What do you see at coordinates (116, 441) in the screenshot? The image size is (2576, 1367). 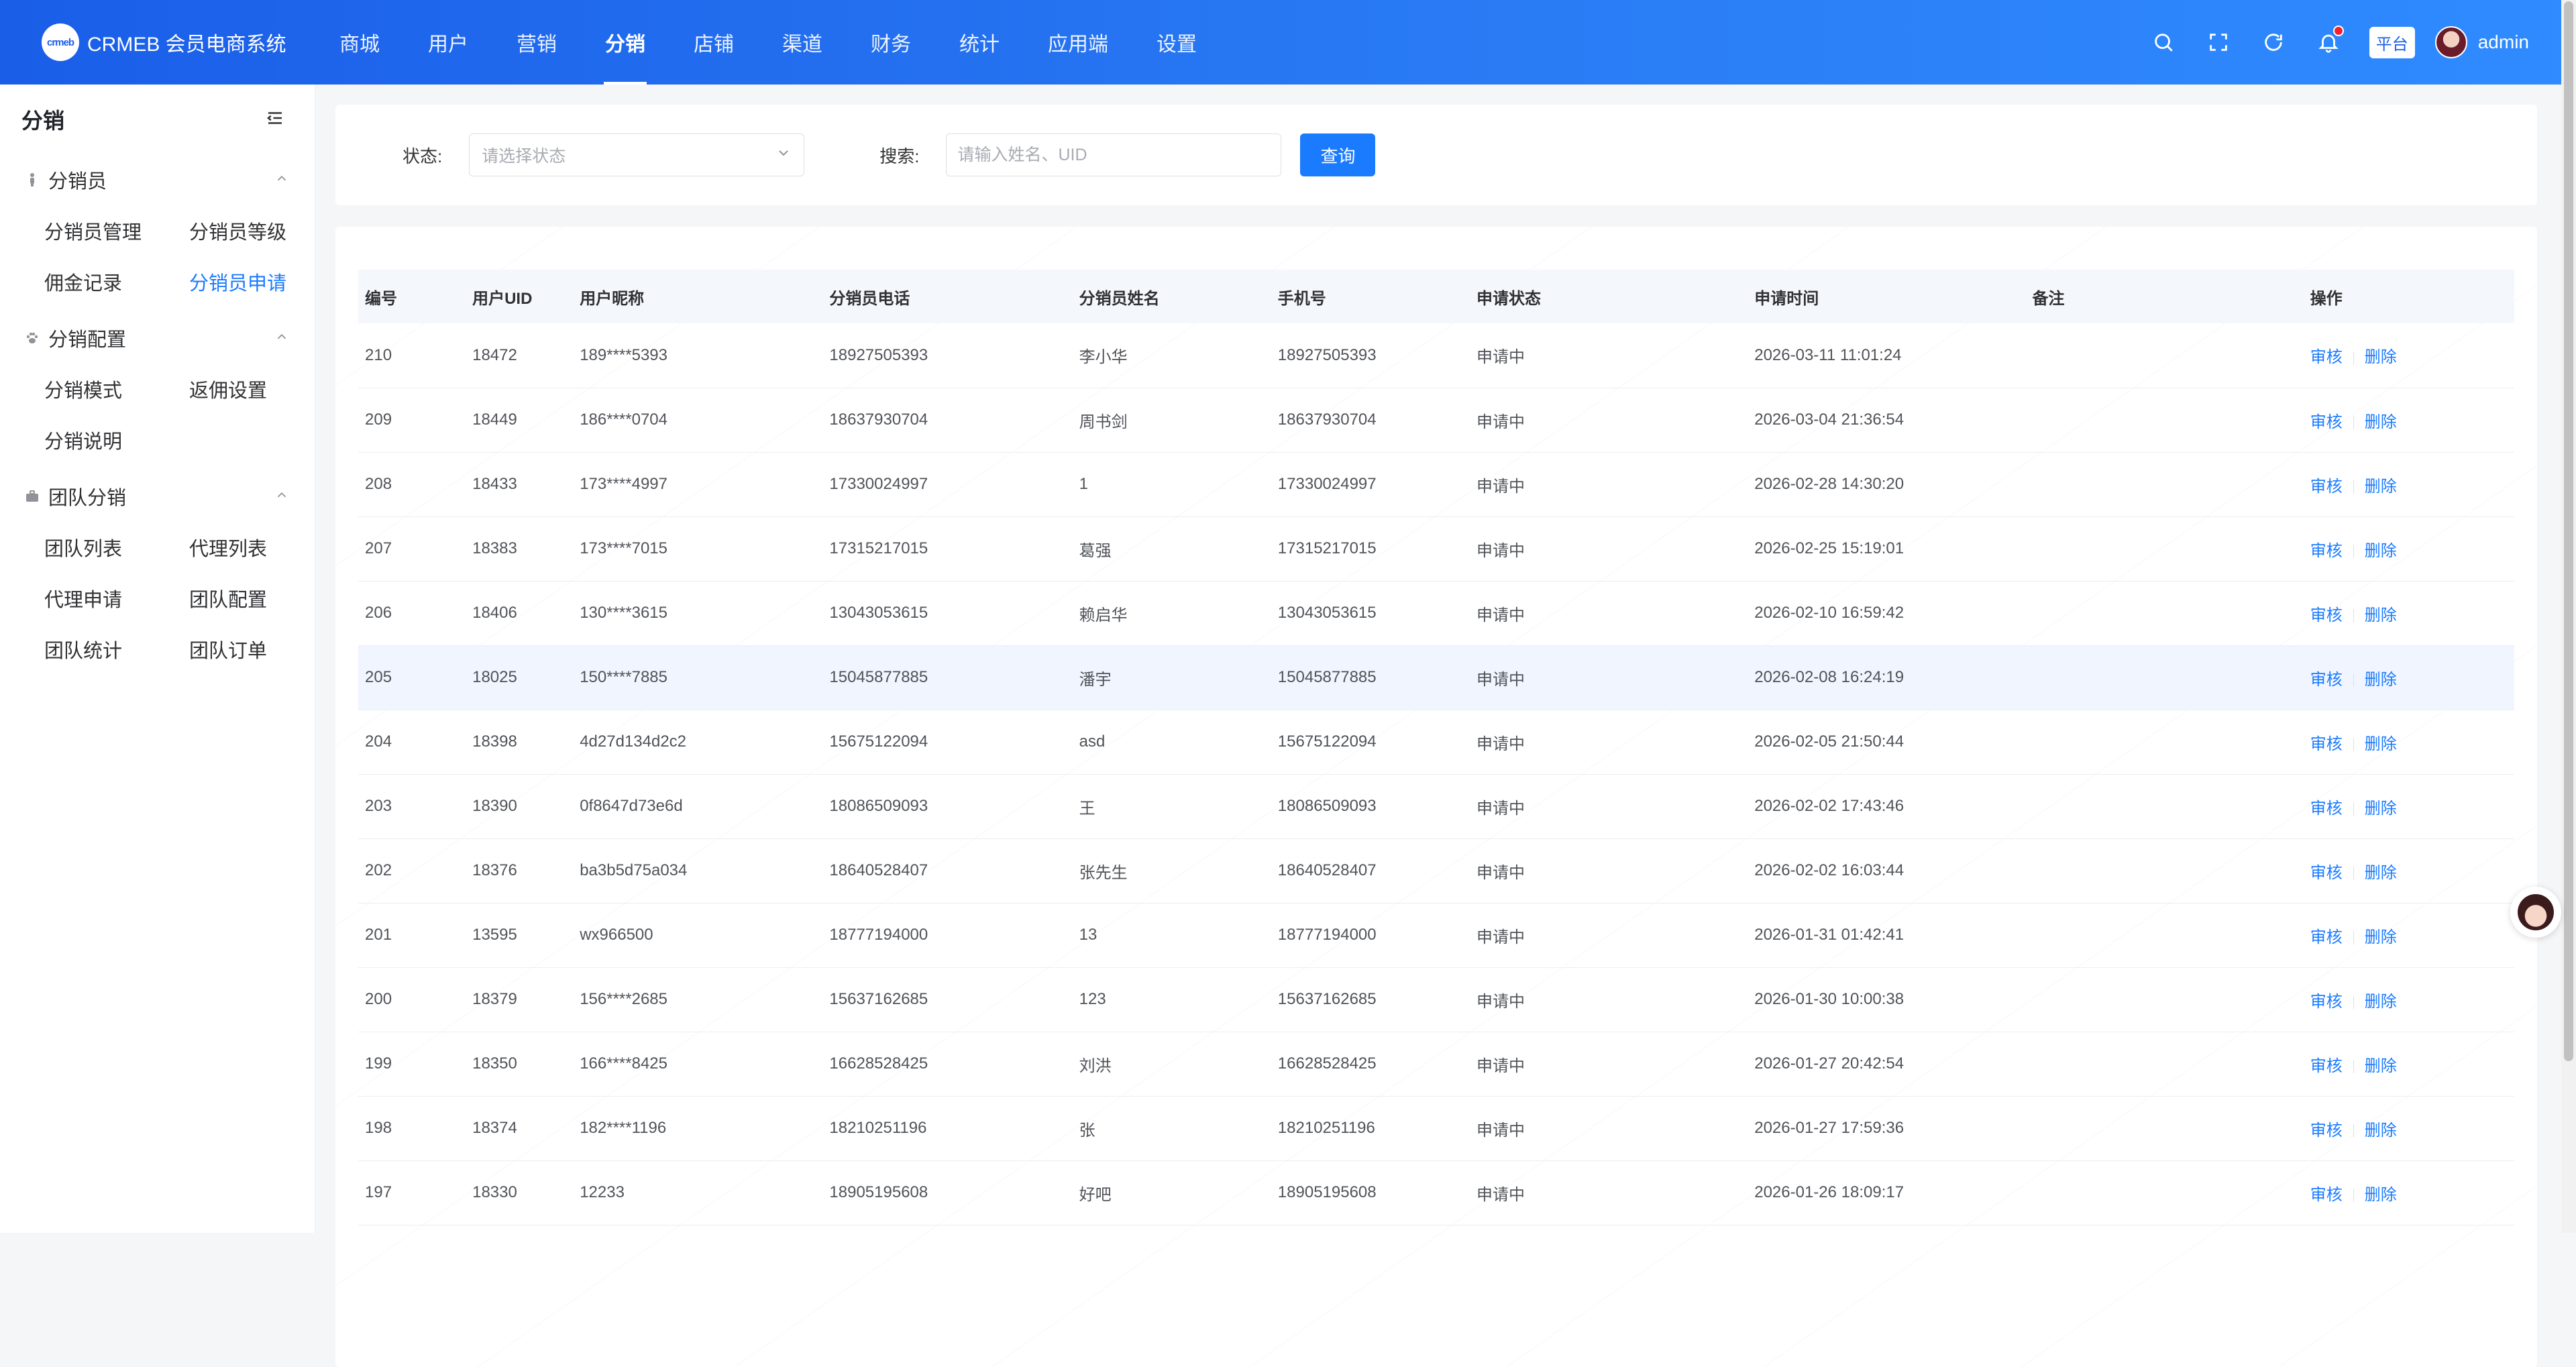 I see `sidebar-item: 分销说明` at bounding box center [116, 441].